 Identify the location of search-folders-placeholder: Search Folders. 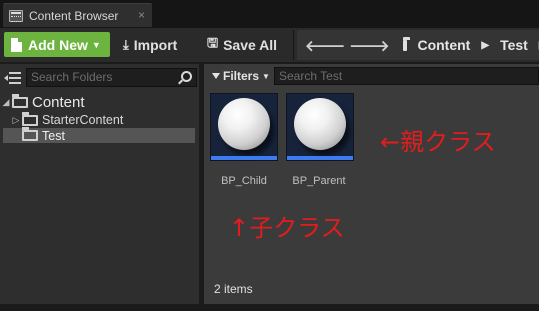
(72, 77).